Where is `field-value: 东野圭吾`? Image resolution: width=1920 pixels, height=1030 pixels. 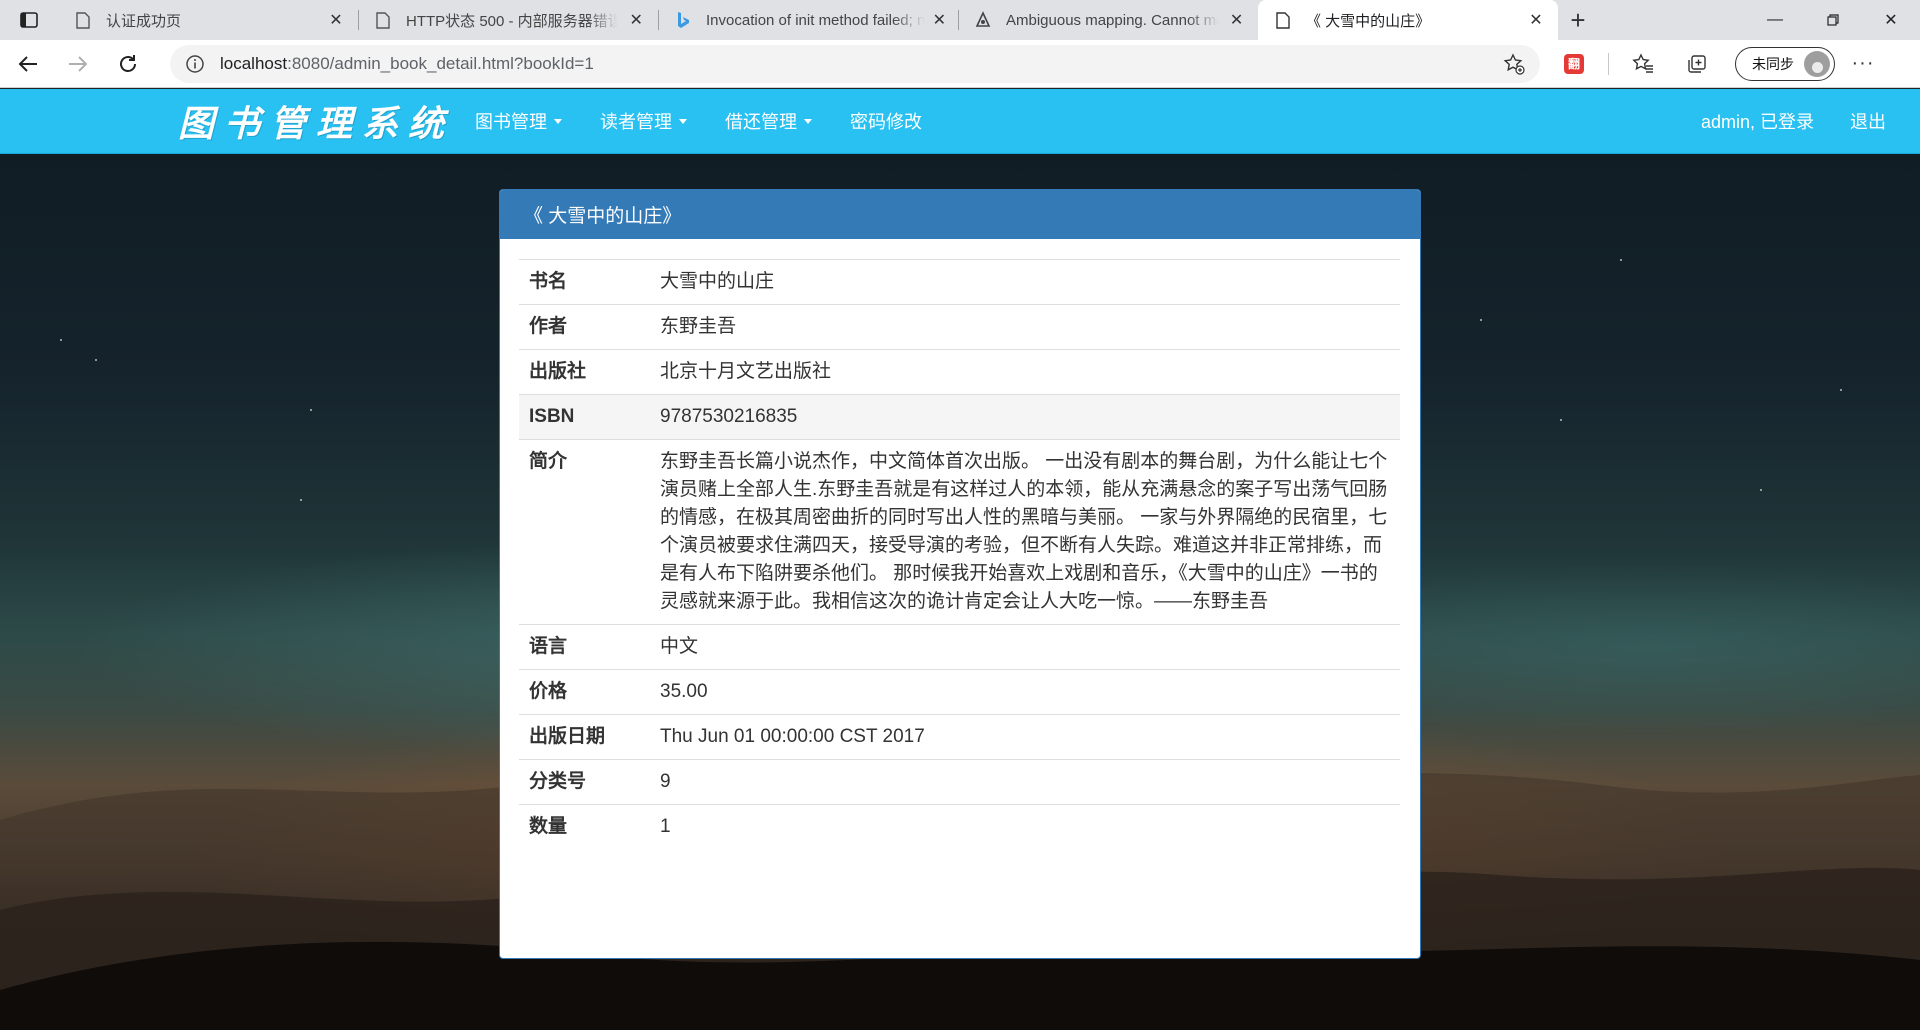
field-value: 东野圭吾 is located at coordinates (698, 326).